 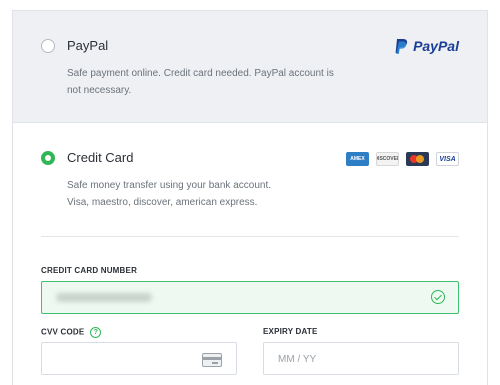 What do you see at coordinates (387, 159) in the screenshot?
I see `discover-card-icon: DISCOVER` at bounding box center [387, 159].